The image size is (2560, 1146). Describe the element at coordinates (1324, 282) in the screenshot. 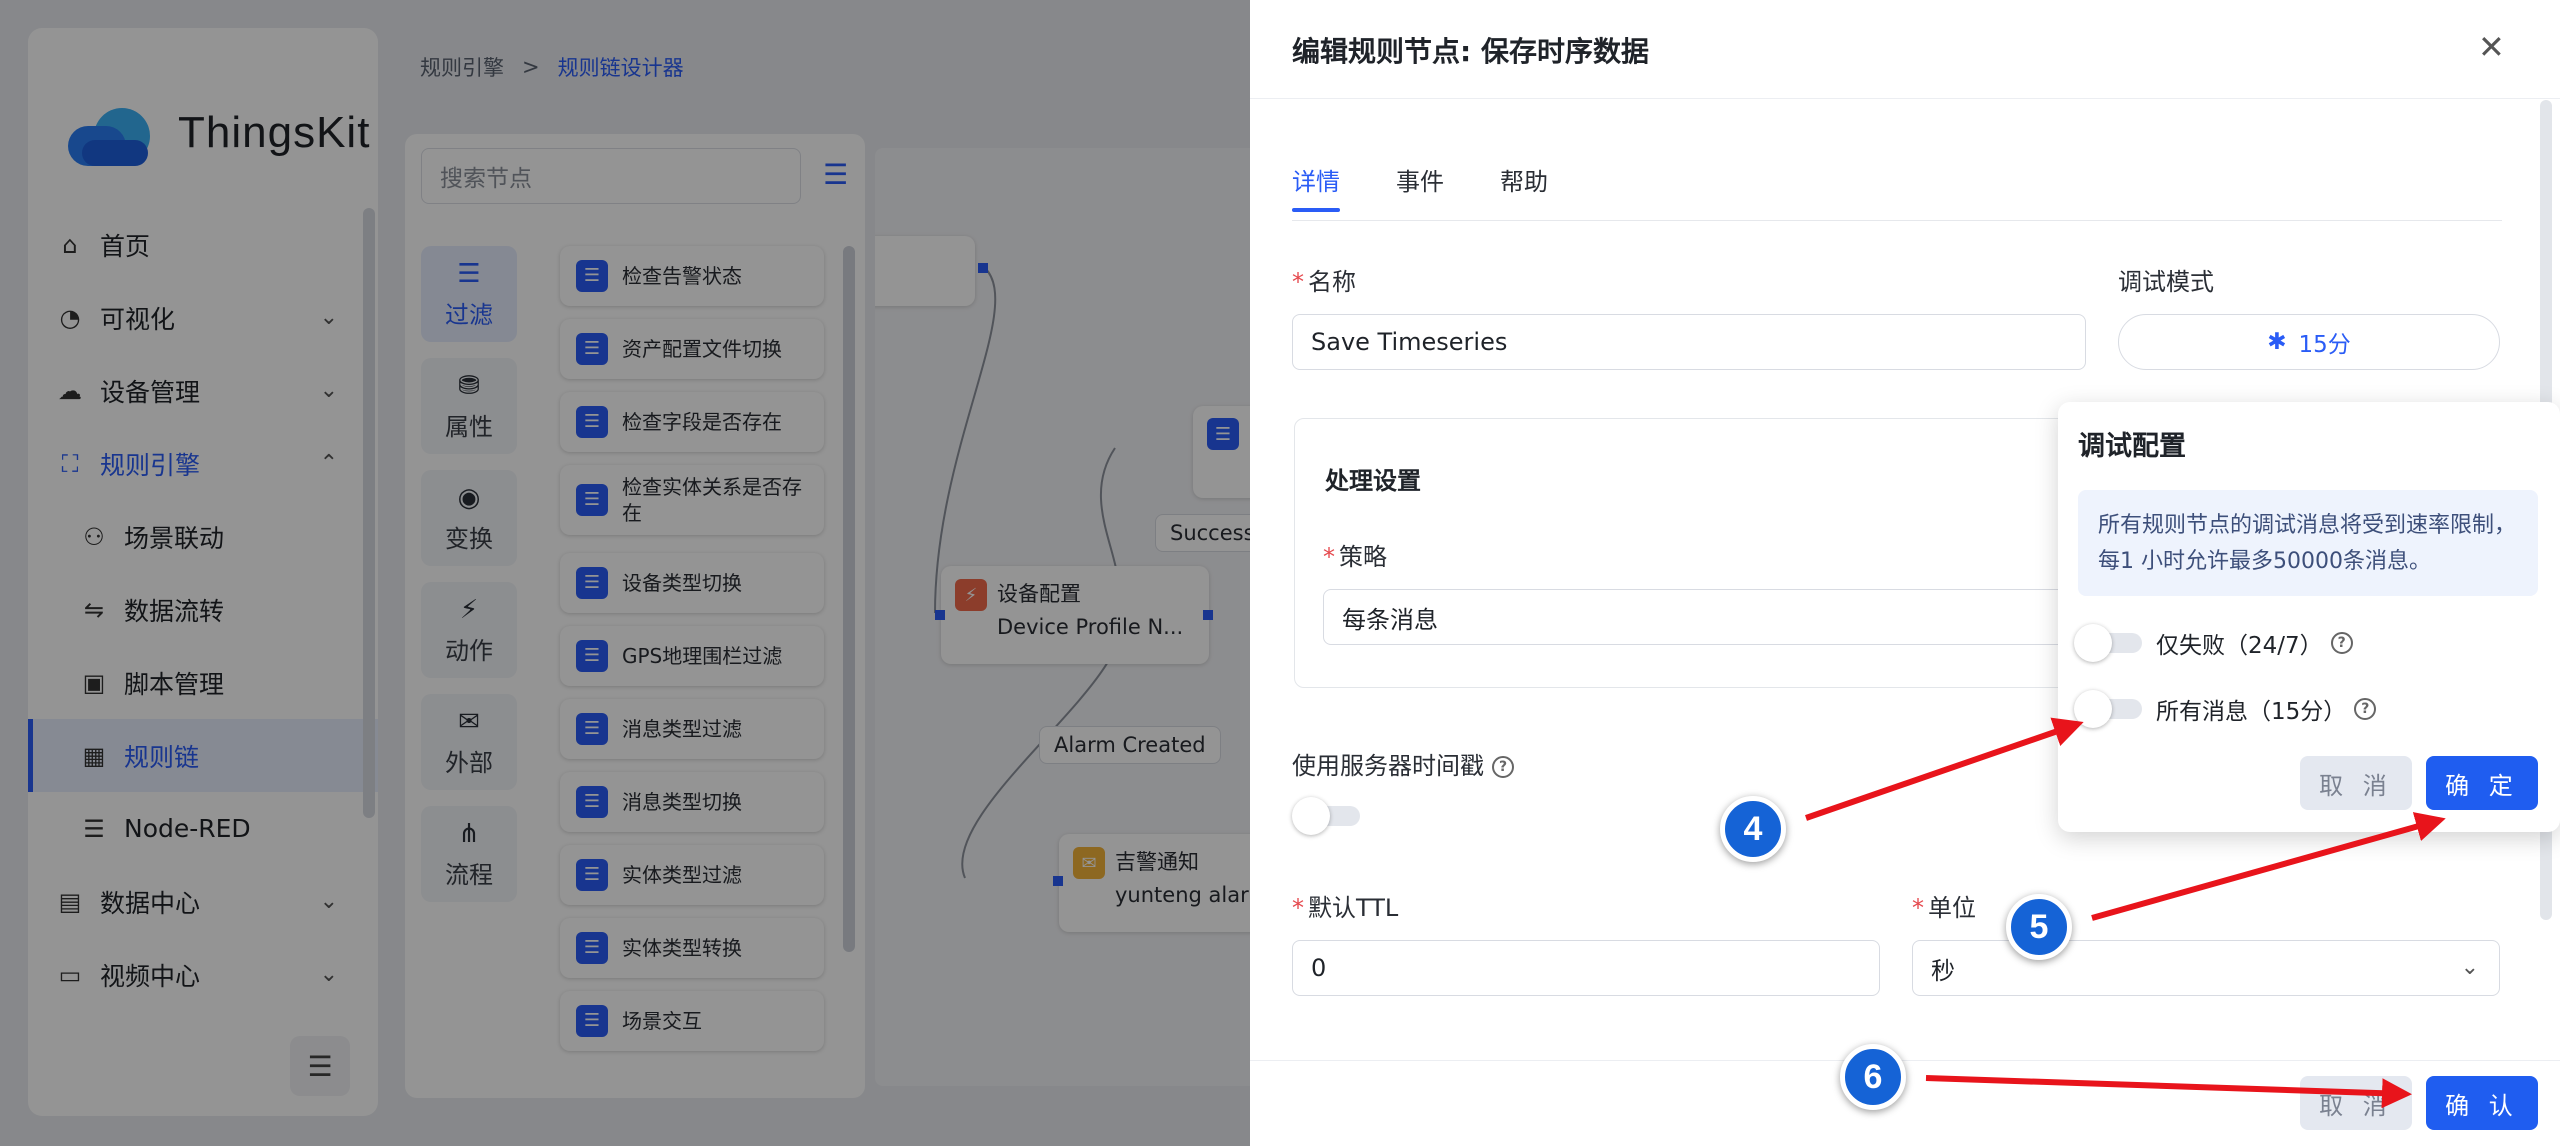

I see `name-label: * 名称` at that location.